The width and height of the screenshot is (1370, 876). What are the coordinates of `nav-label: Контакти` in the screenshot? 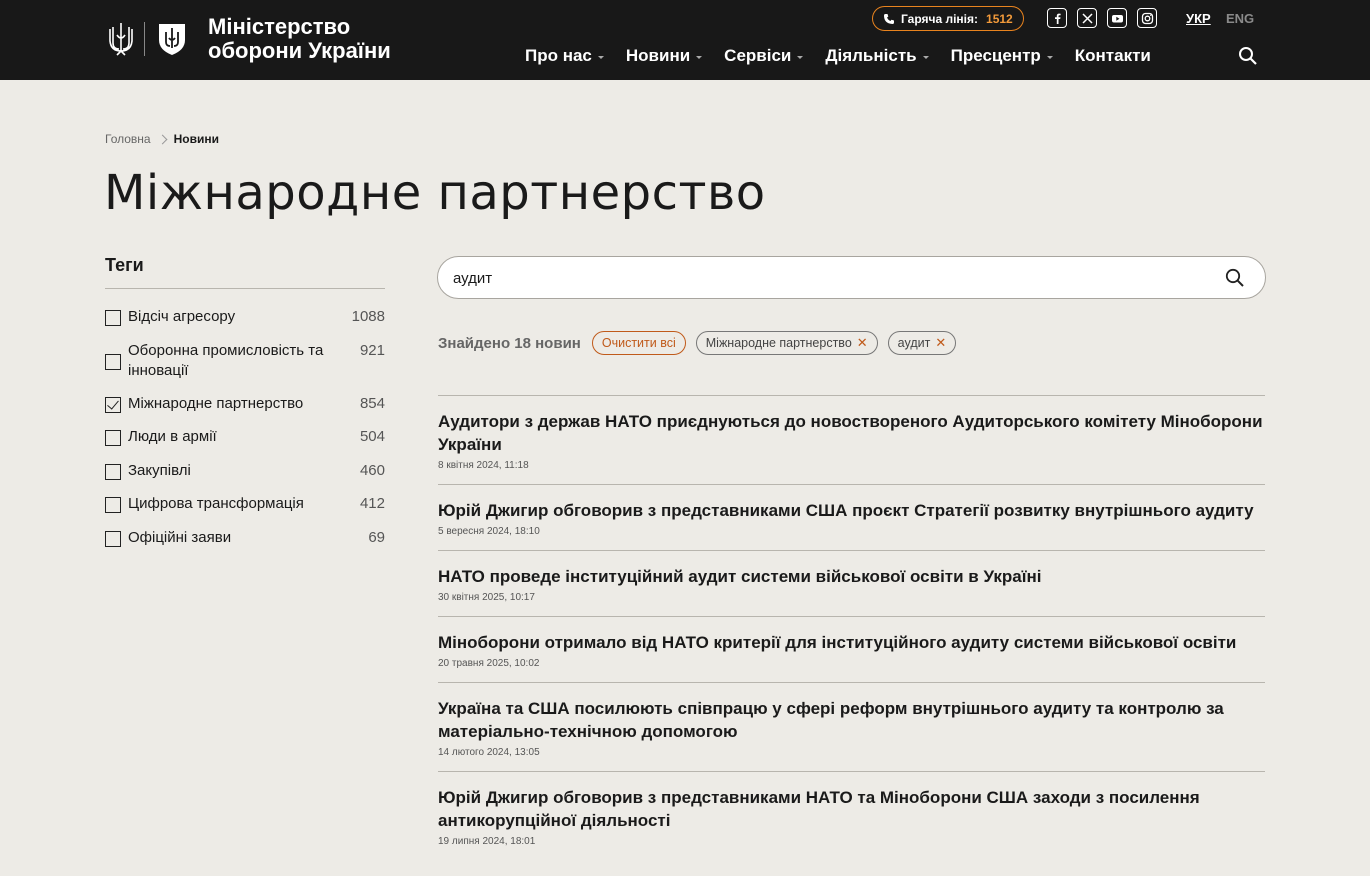 It's located at (1112, 55).